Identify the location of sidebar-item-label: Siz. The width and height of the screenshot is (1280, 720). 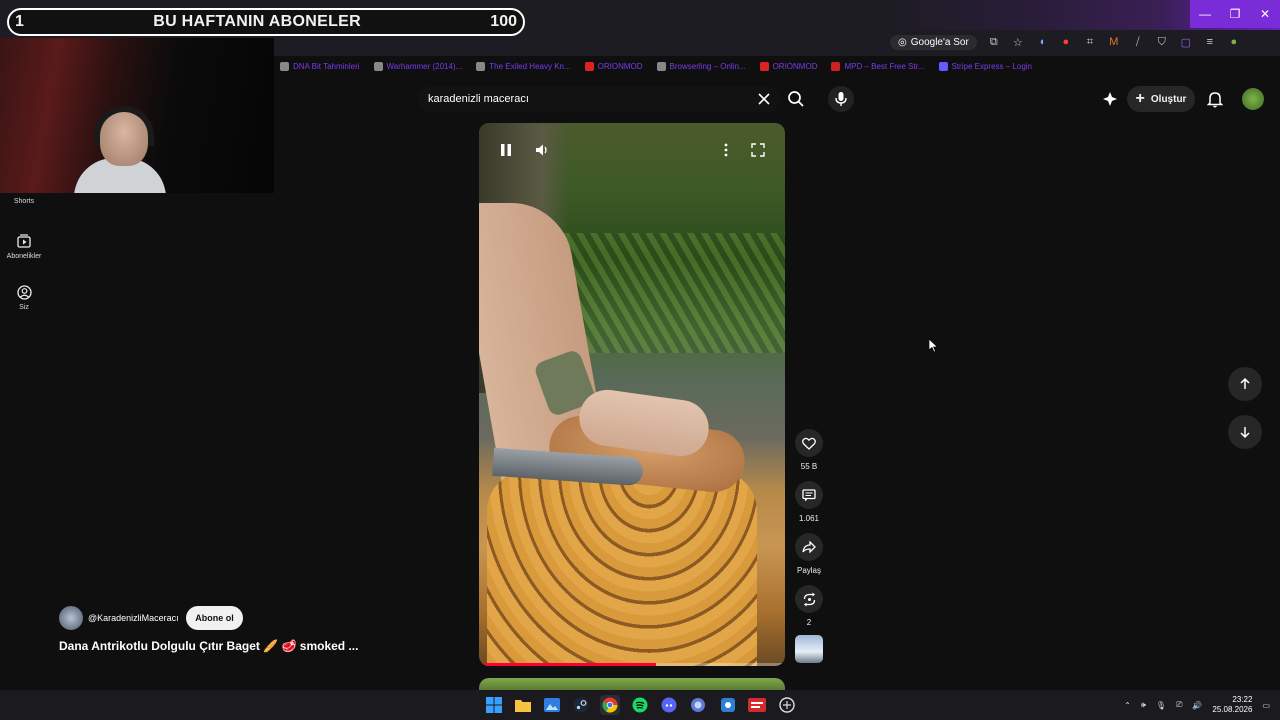
(24, 307).